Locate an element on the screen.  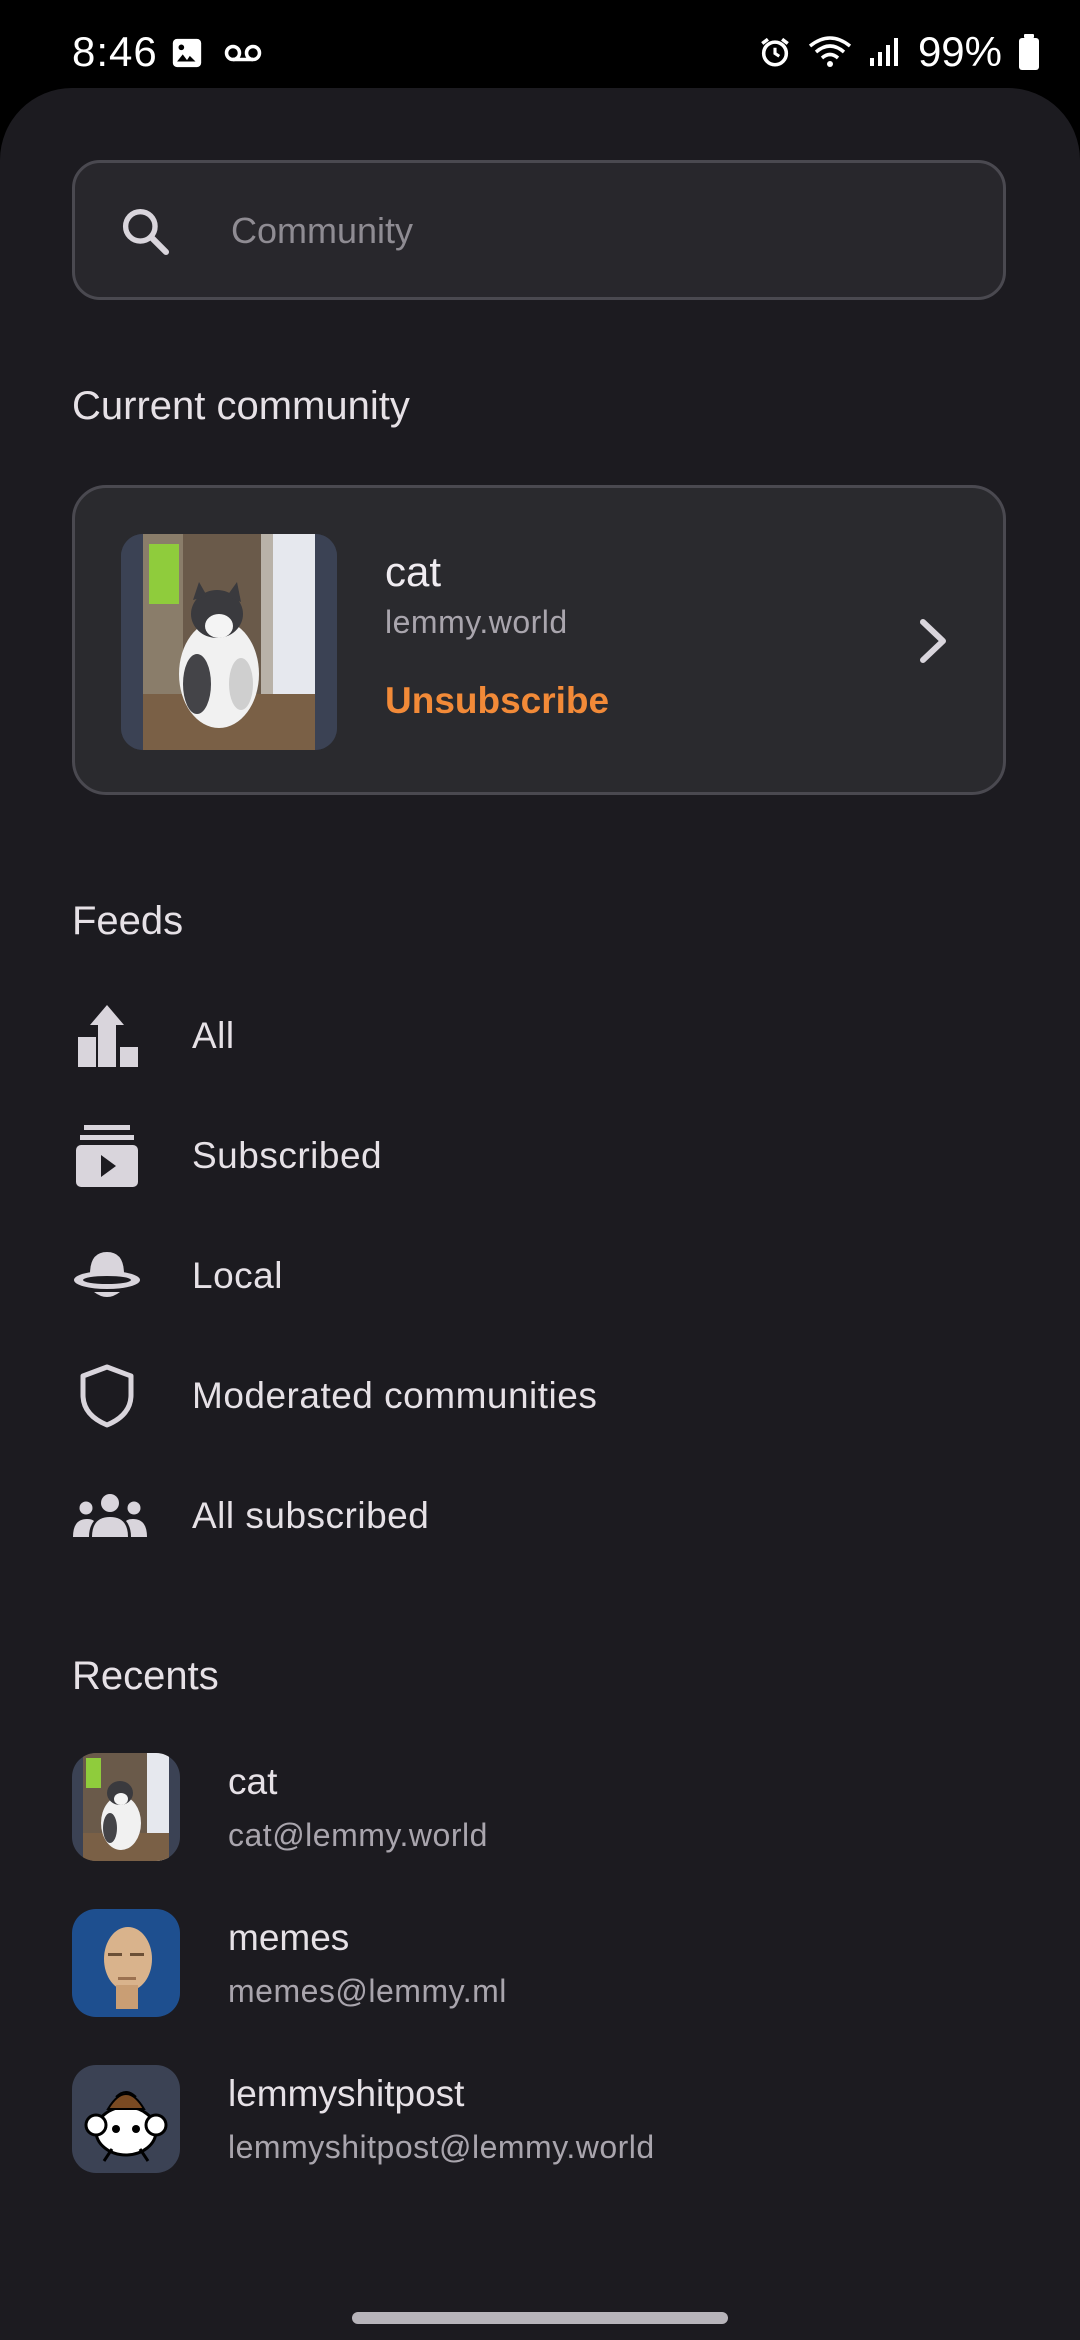
feed-item-moderated: Moderated communities is located at coordinates (539, 1396).